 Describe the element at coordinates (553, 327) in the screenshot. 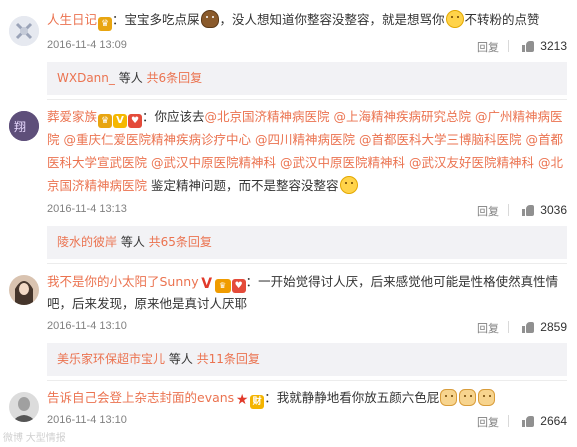

I see `like-count: 2859` at that location.